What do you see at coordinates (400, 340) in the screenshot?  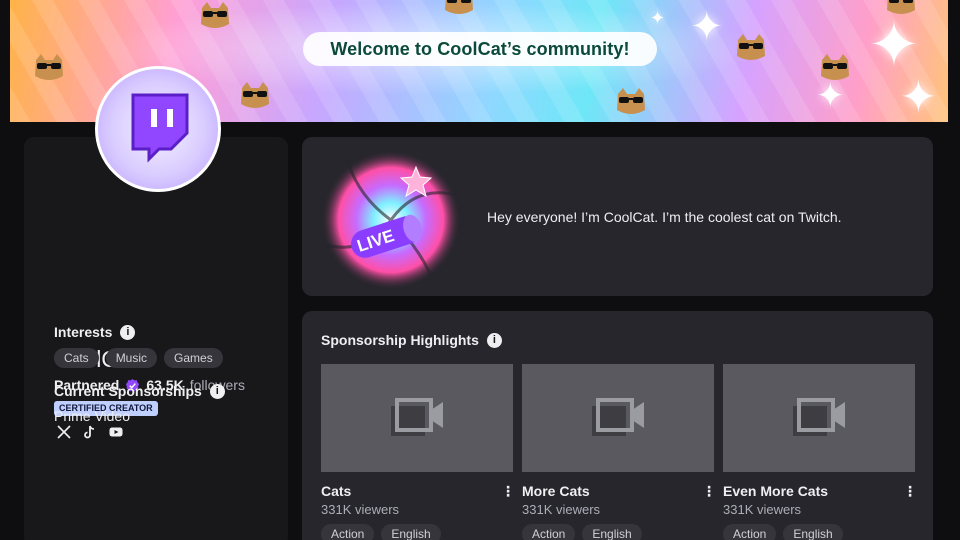 I see `sponsorship-highlights-title: Sponsorship Highlights` at bounding box center [400, 340].